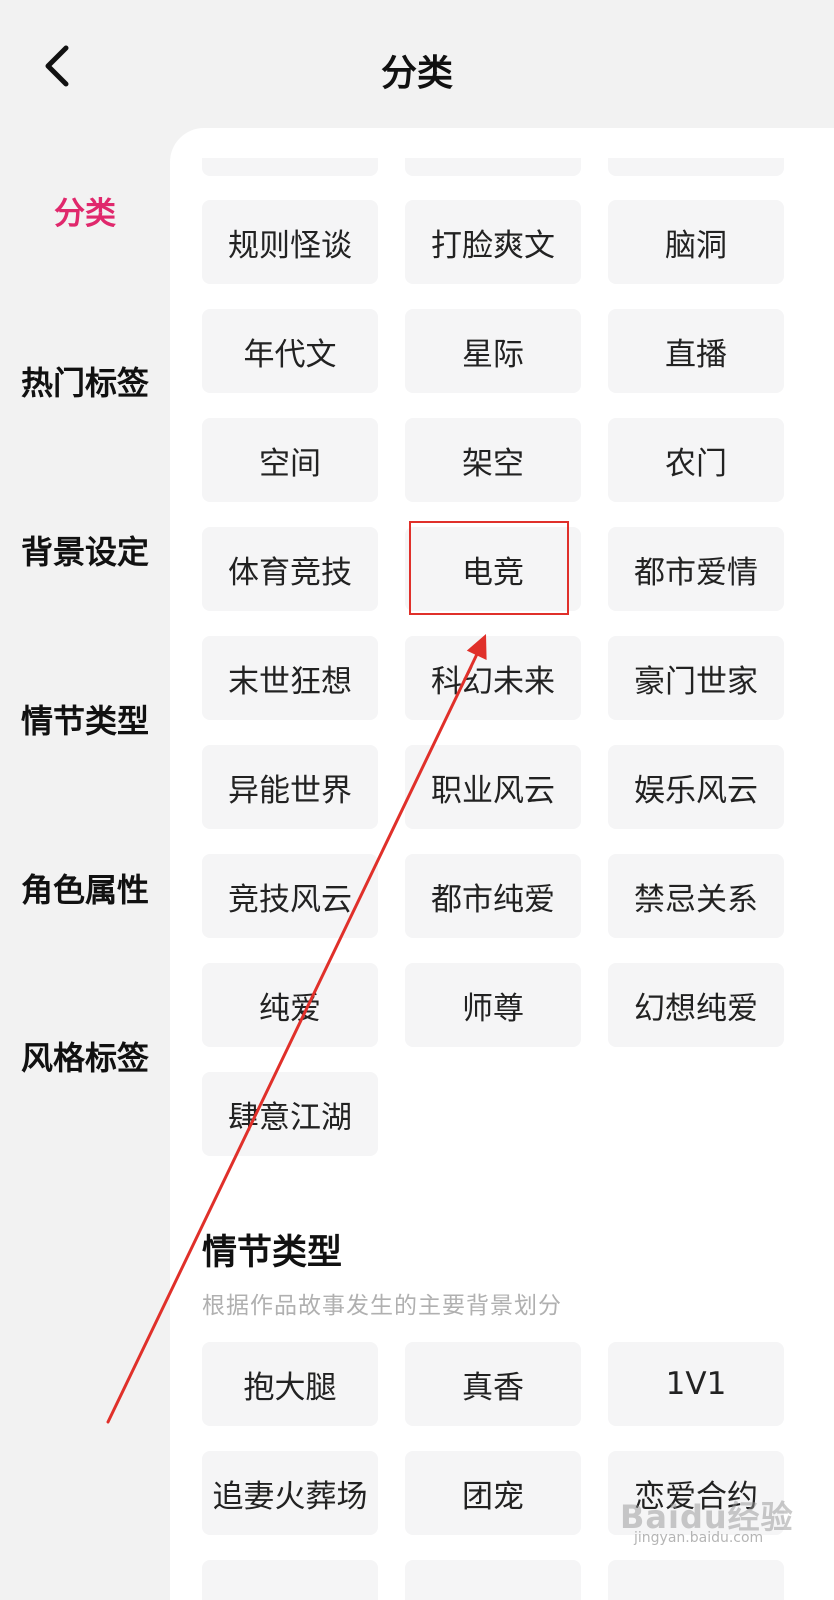 The height and width of the screenshot is (1600, 834). What do you see at coordinates (290, 1493) in the screenshot?
I see `tag-button: 追妻火葬场` at bounding box center [290, 1493].